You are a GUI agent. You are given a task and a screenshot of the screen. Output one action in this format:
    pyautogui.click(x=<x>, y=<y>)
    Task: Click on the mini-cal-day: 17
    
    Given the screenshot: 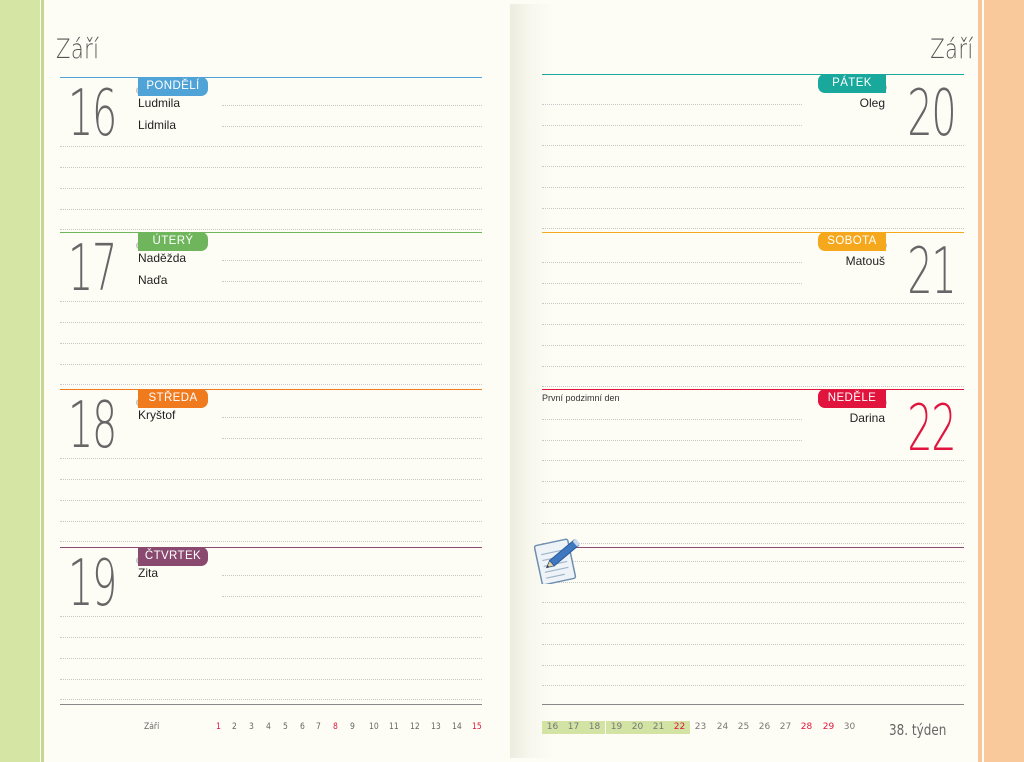 What is the action you would take?
    pyautogui.click(x=573, y=727)
    